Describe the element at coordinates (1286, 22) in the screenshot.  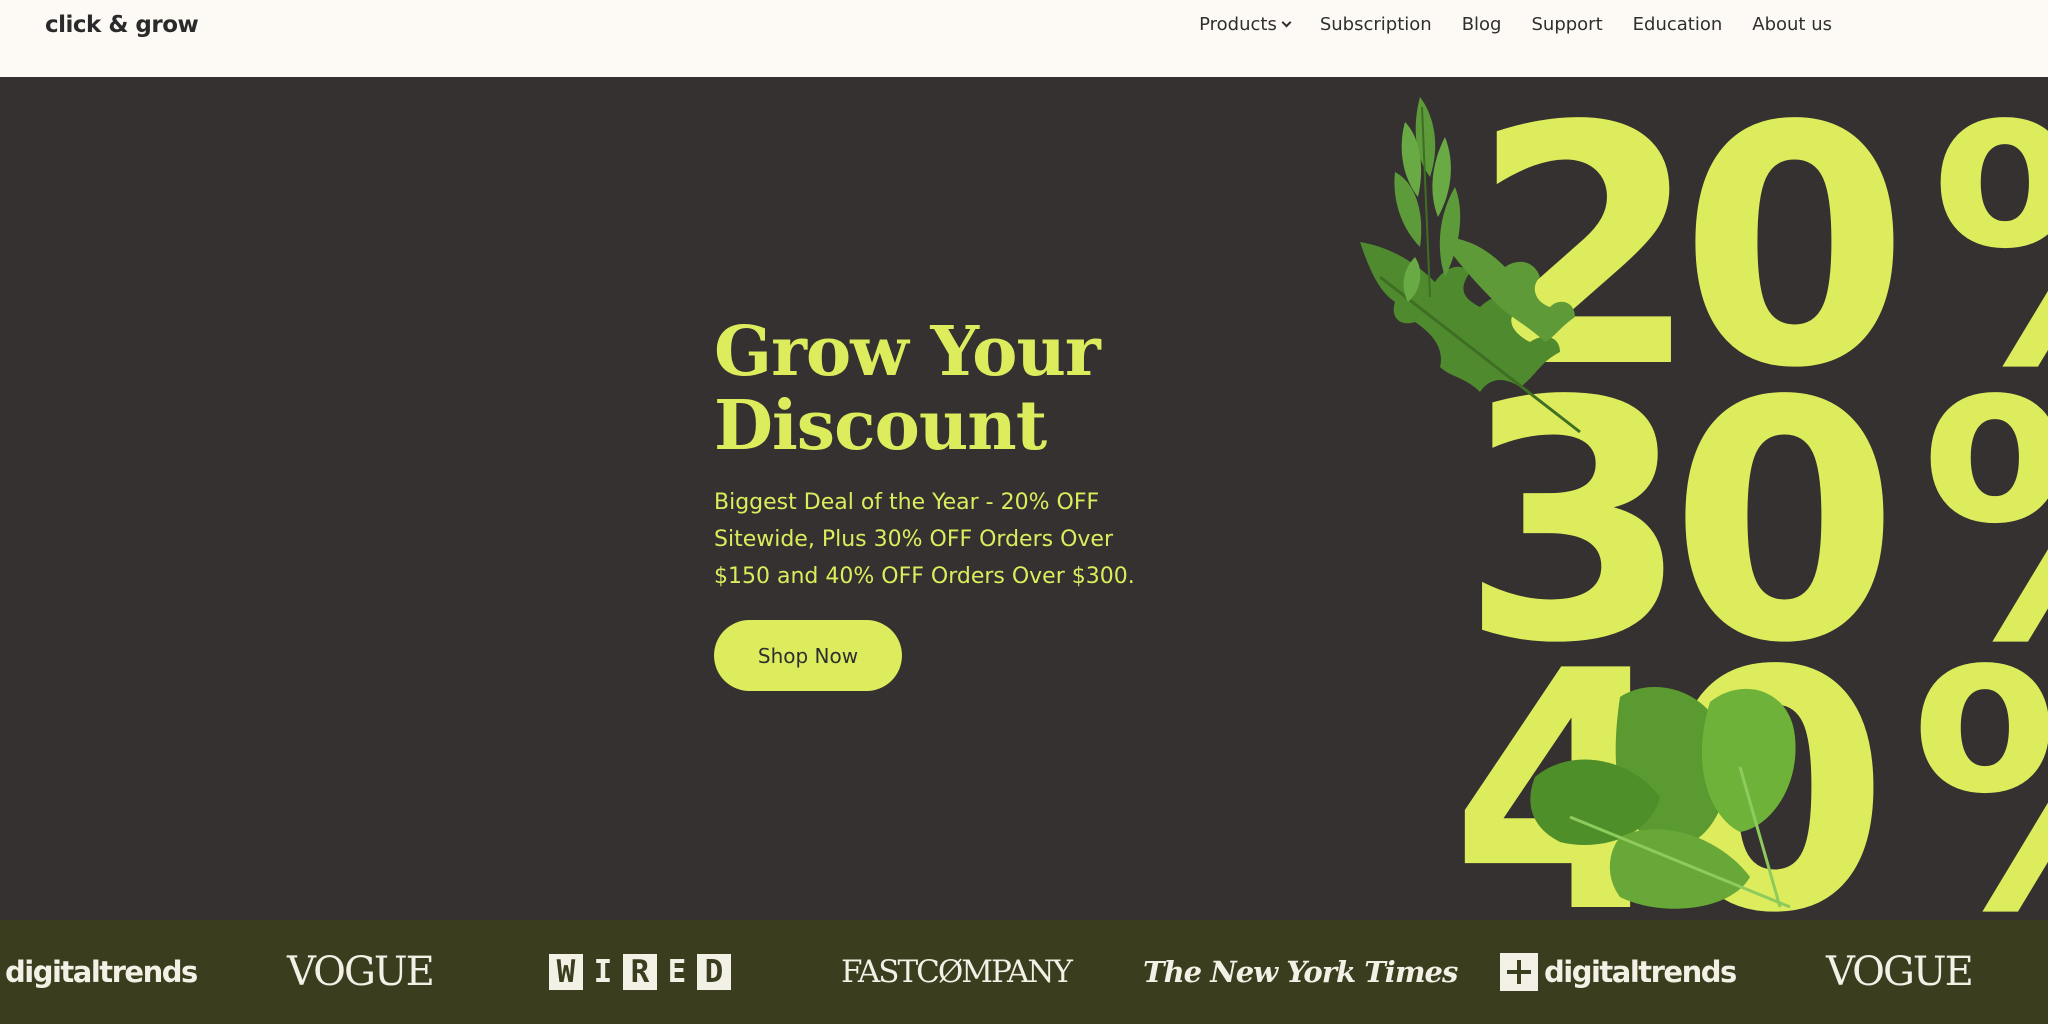
I see `chevron-down-icon` at that location.